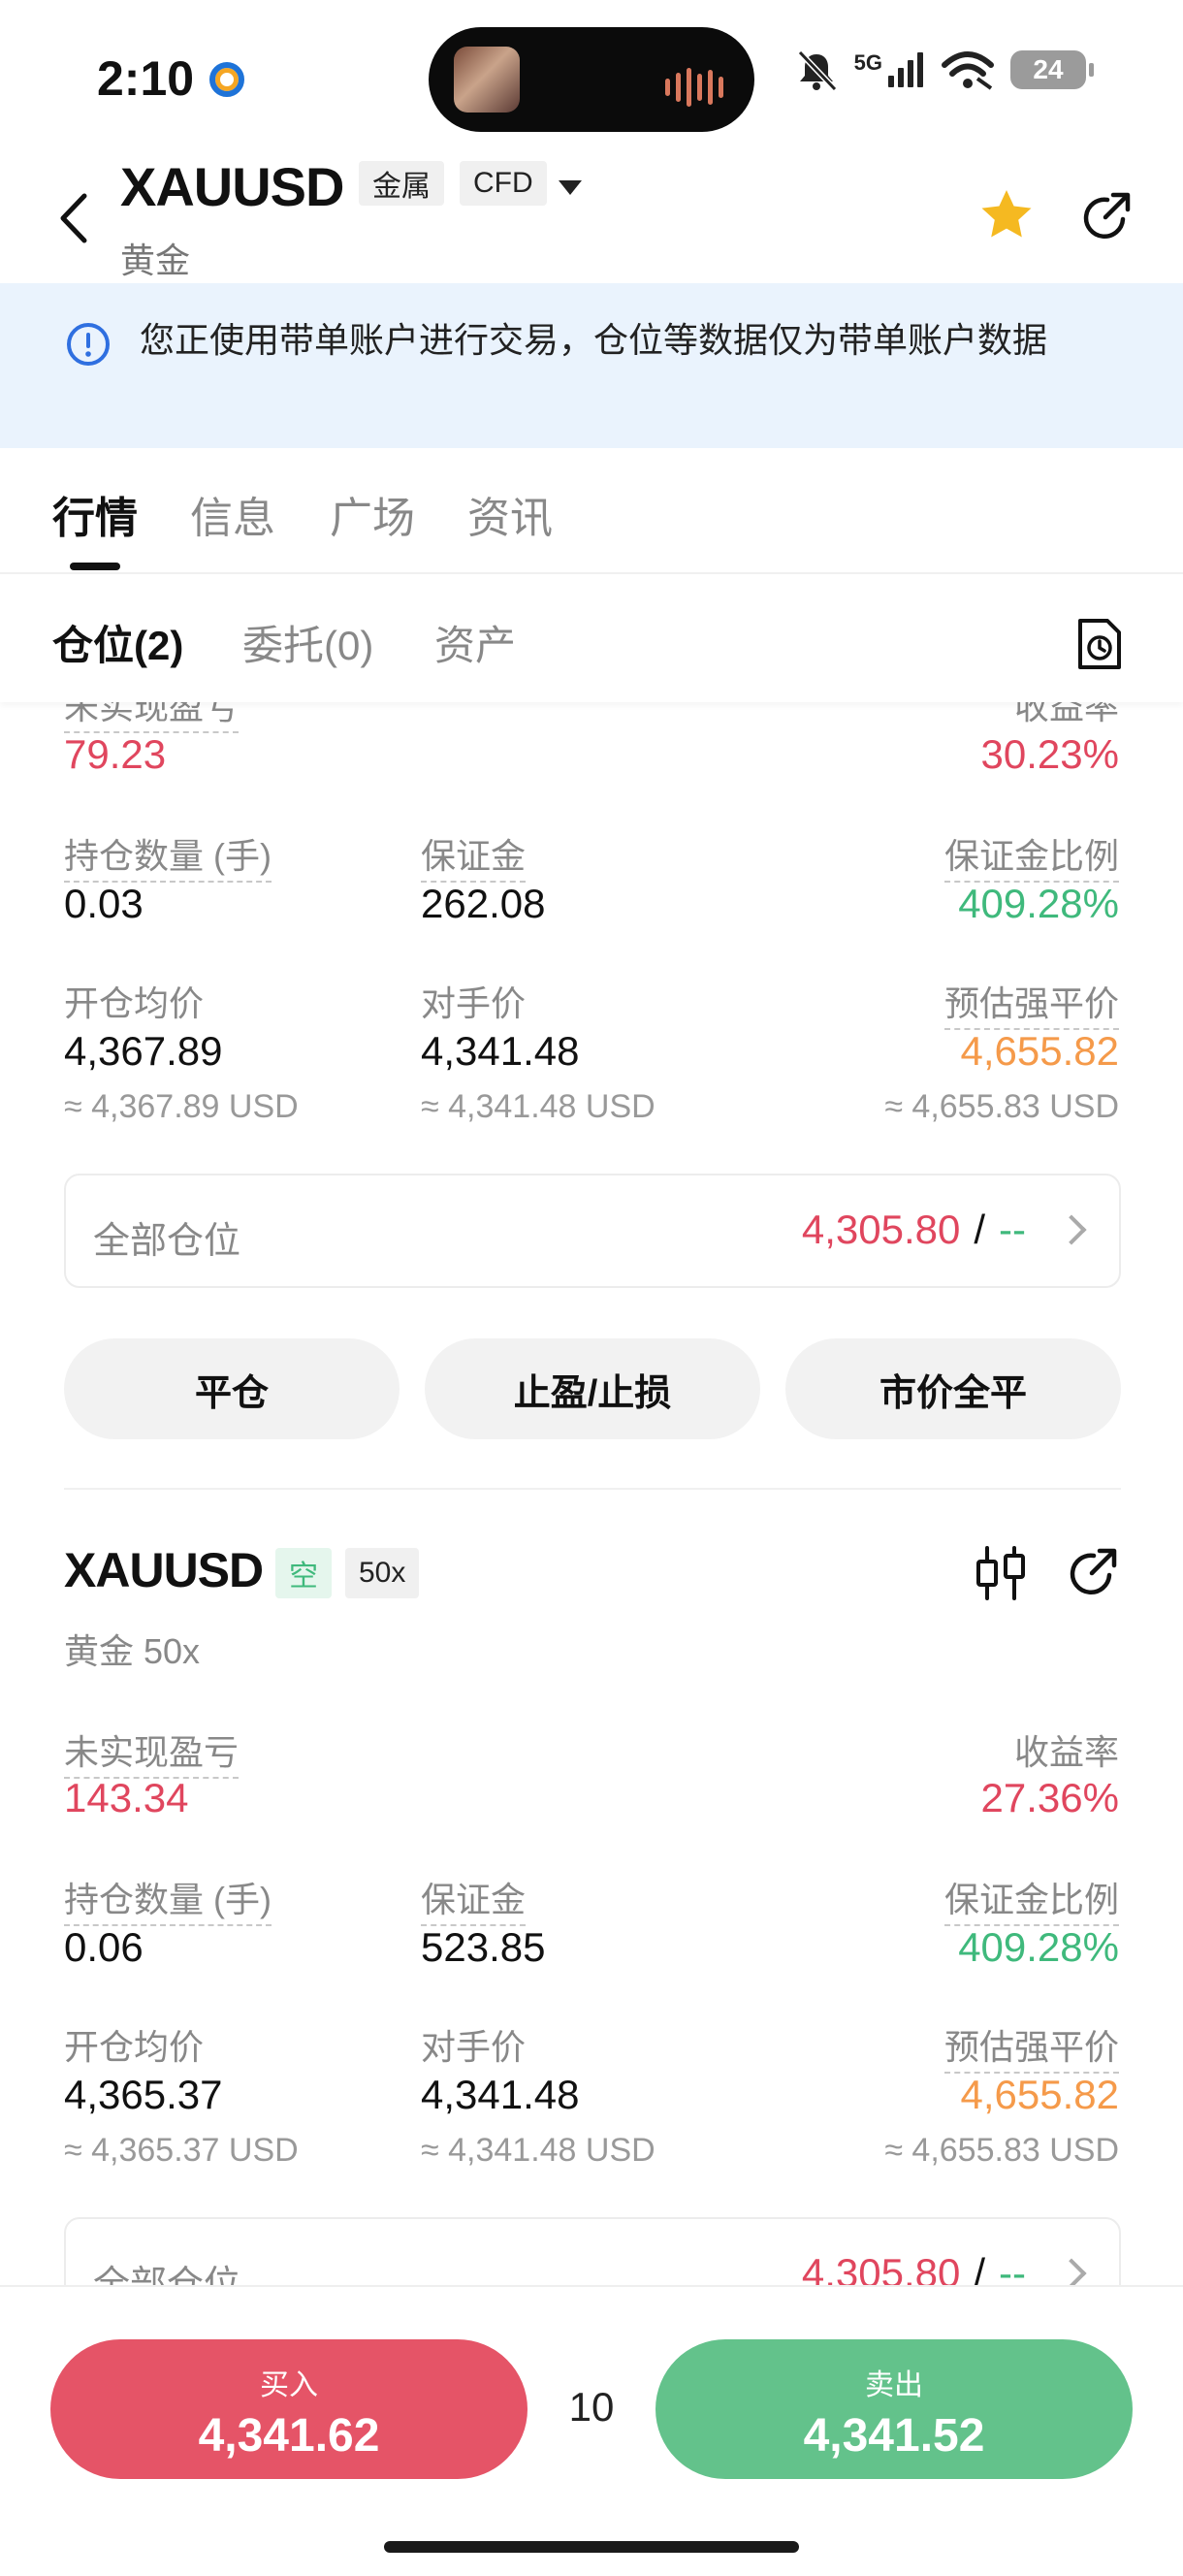 The height and width of the screenshot is (2576, 1183). I want to click on instrument-symbol: XAUUSD, so click(232, 186).